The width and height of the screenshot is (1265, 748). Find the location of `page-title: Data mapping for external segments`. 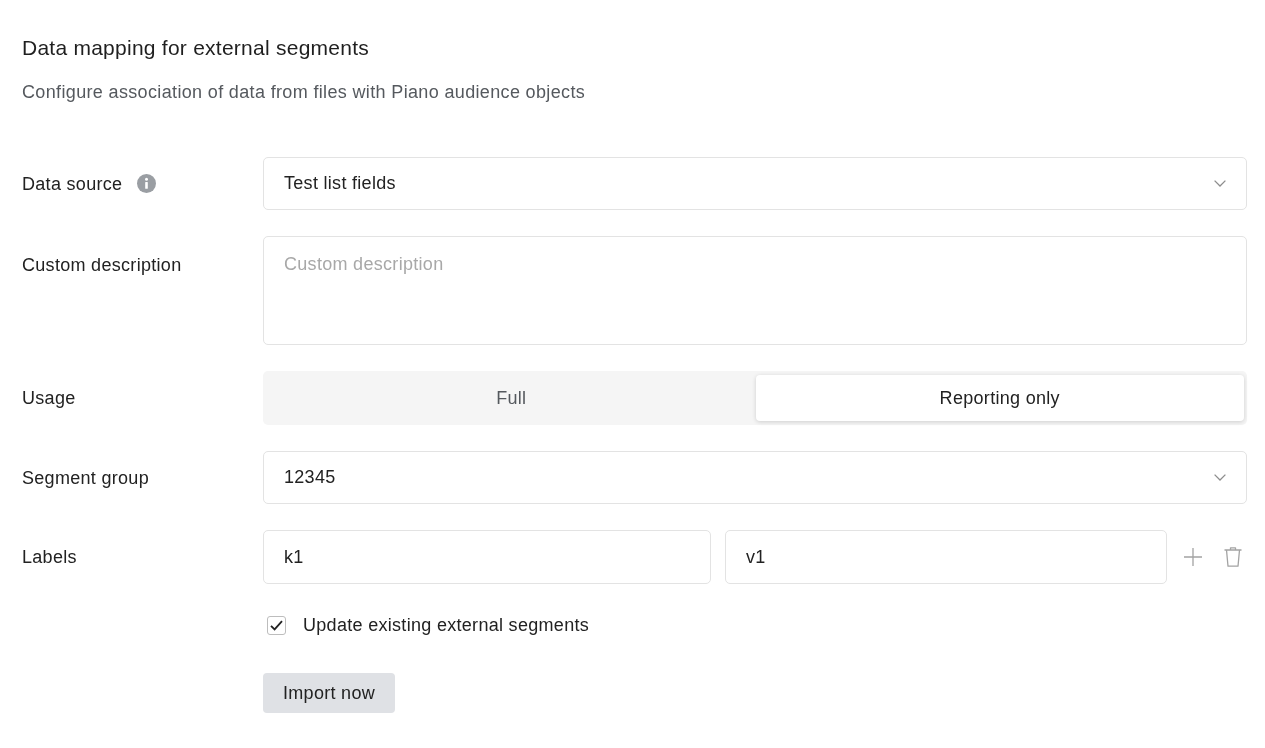

page-title: Data mapping for external segments is located at coordinates (195, 48).